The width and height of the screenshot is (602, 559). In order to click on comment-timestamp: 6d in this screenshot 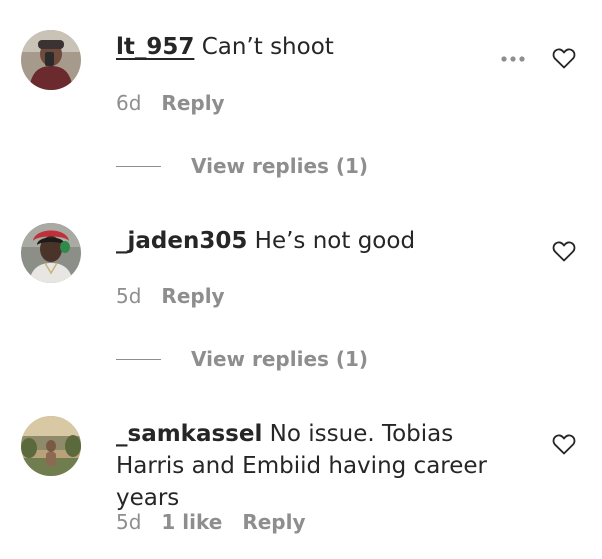, I will do `click(129, 103)`.